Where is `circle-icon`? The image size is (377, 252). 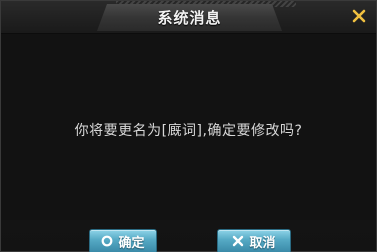
circle-icon is located at coordinates (107, 241).